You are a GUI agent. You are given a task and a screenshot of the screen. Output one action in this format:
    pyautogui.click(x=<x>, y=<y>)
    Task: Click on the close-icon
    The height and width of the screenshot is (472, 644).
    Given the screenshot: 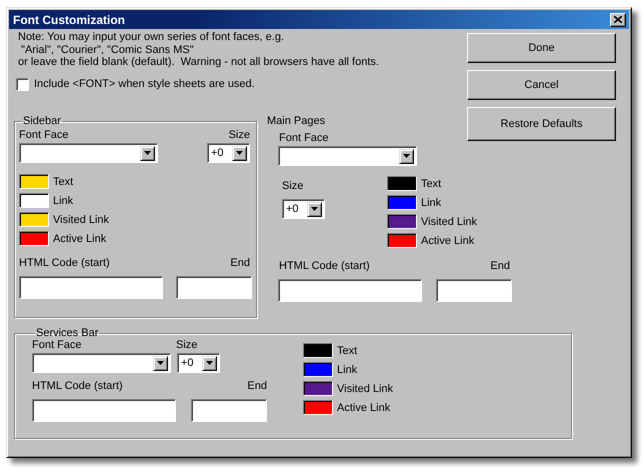 What is the action you would take?
    pyautogui.click(x=618, y=19)
    